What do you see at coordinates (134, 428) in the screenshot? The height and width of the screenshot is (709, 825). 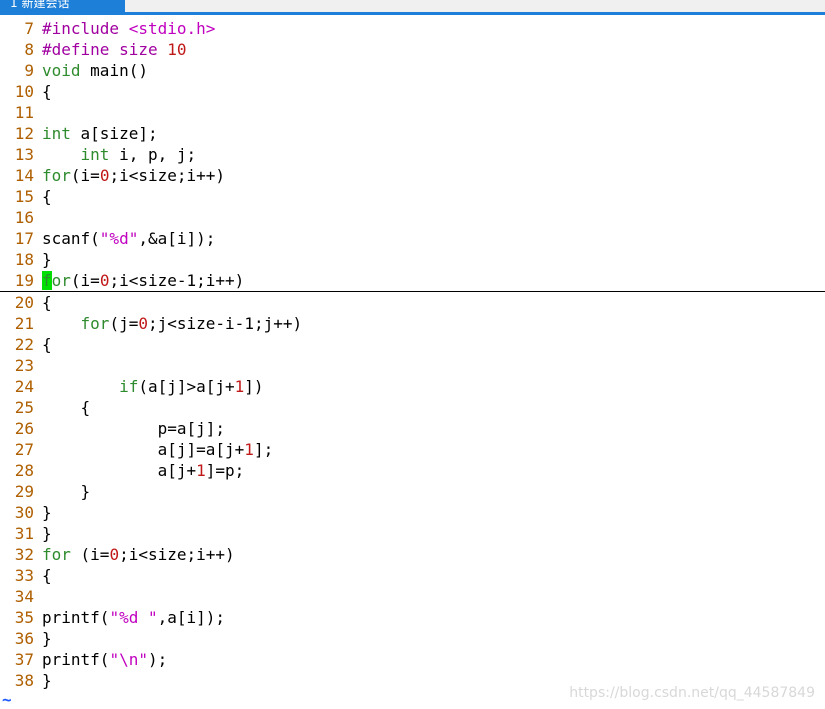 I see `code-token: p=a[j];` at bounding box center [134, 428].